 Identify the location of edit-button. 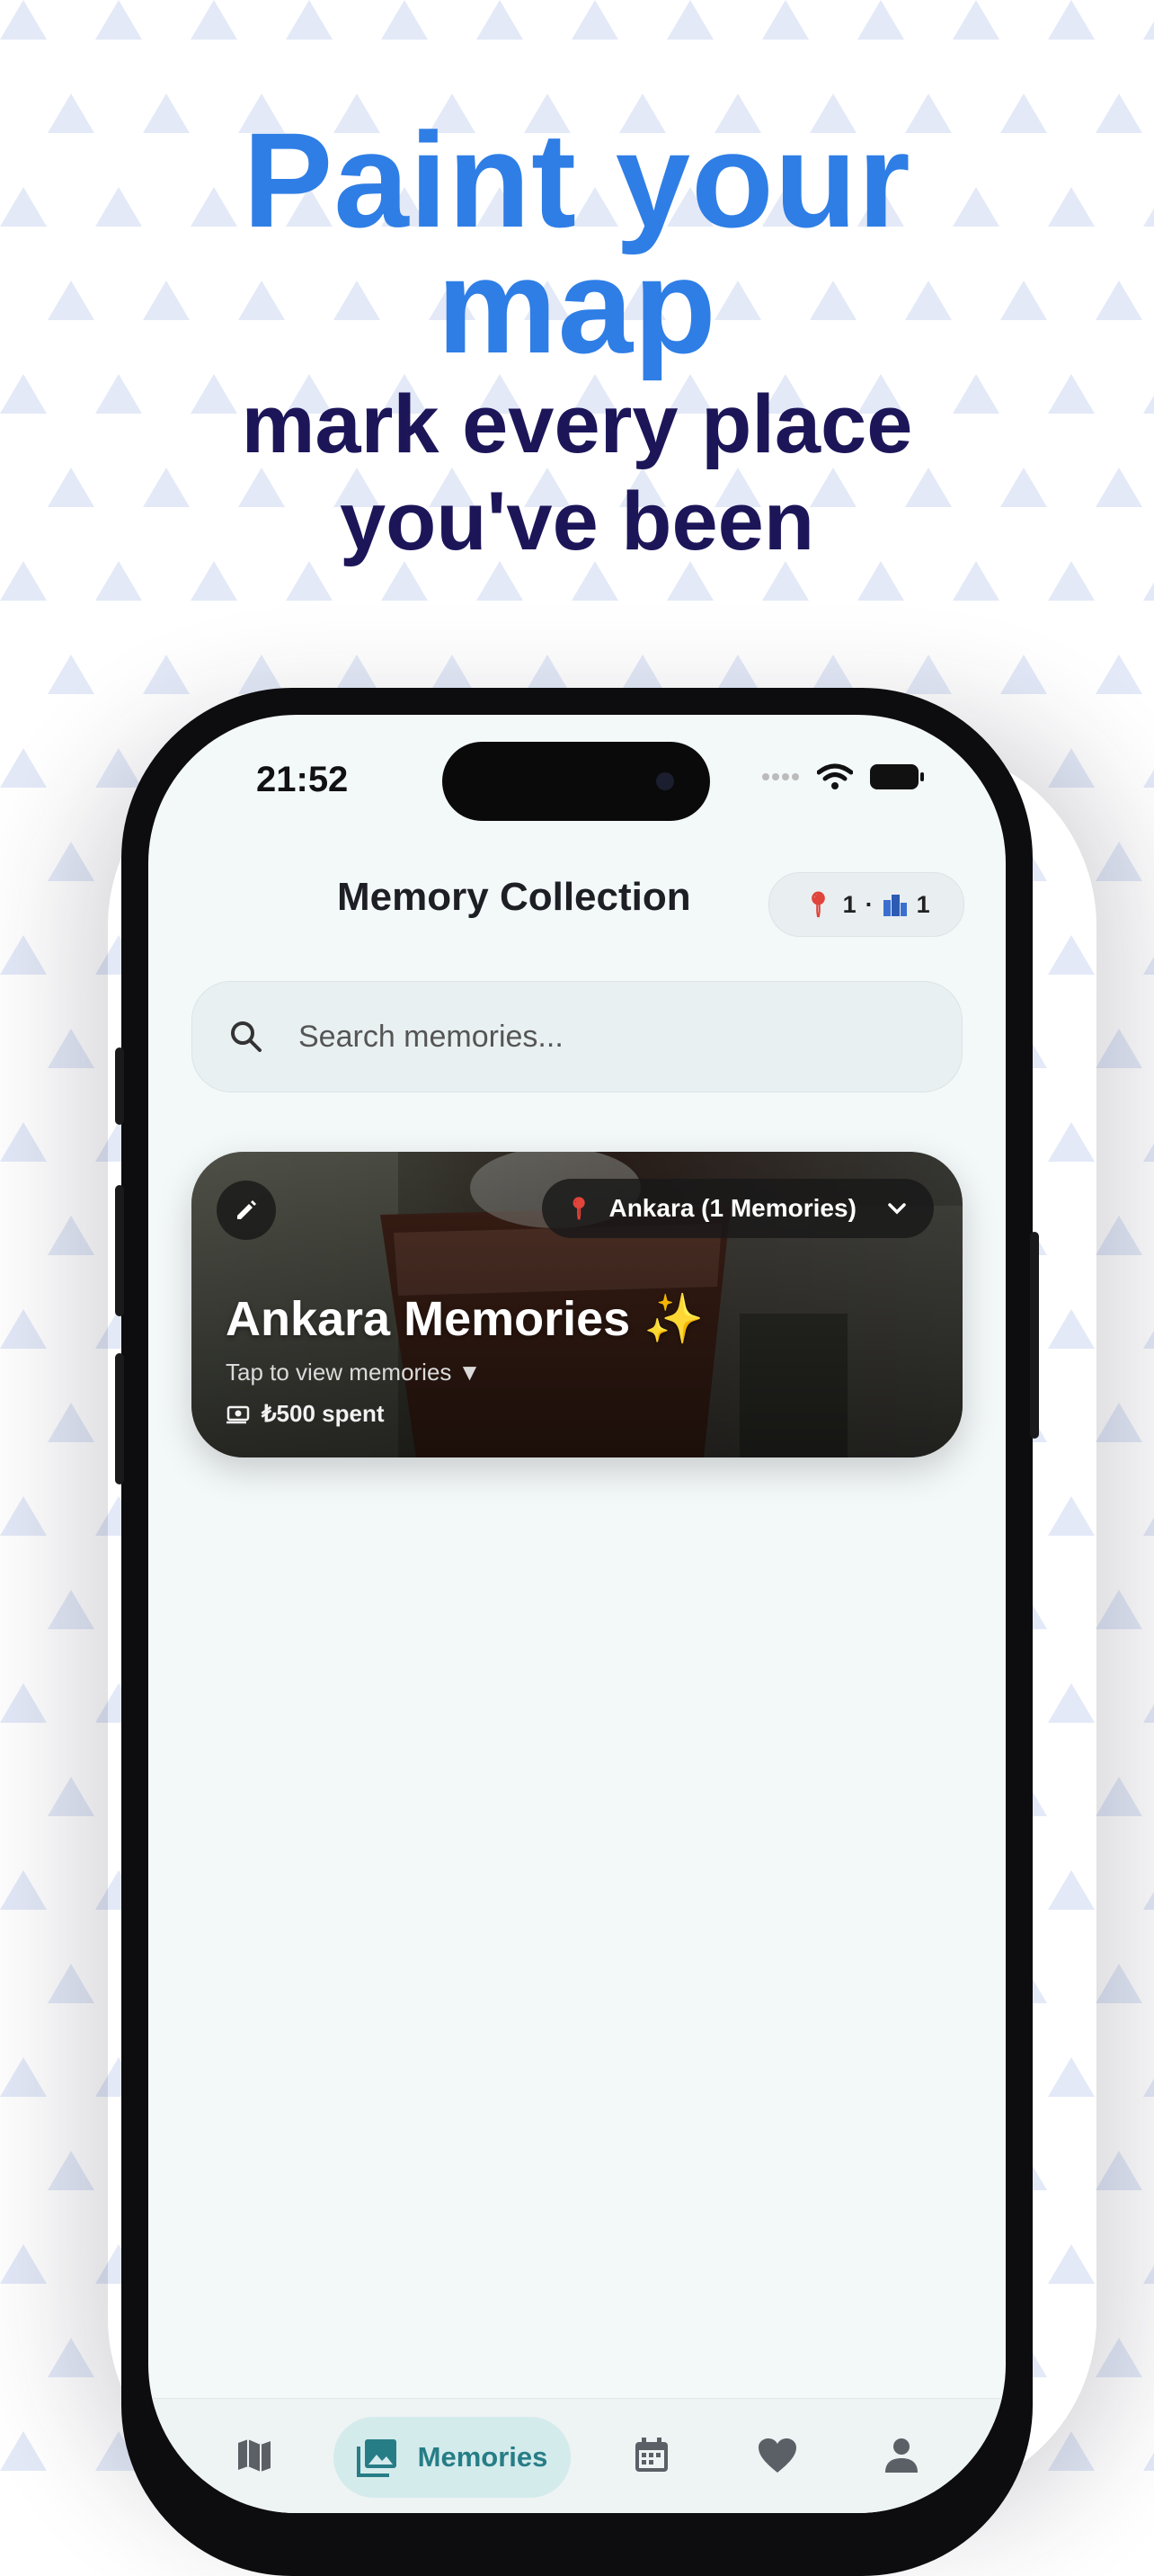
(246, 1211).